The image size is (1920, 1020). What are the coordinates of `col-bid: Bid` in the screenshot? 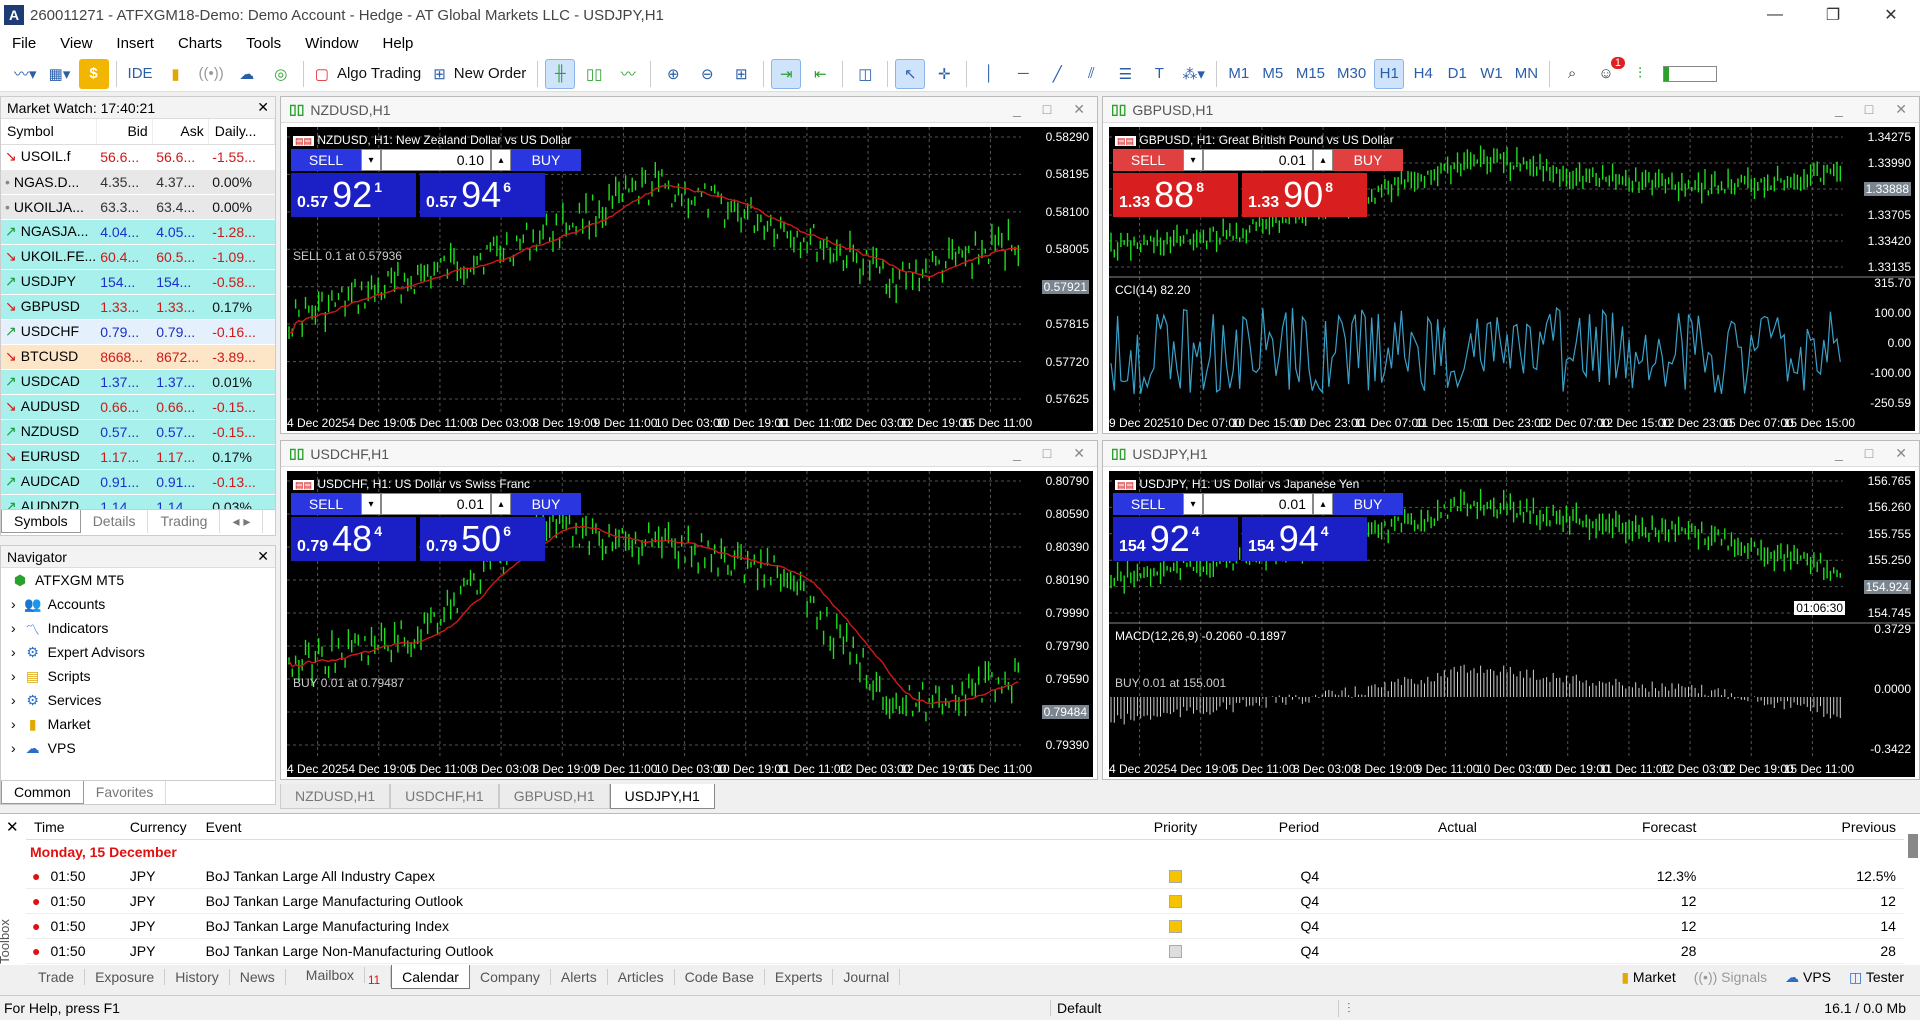 It's located at (124, 132).